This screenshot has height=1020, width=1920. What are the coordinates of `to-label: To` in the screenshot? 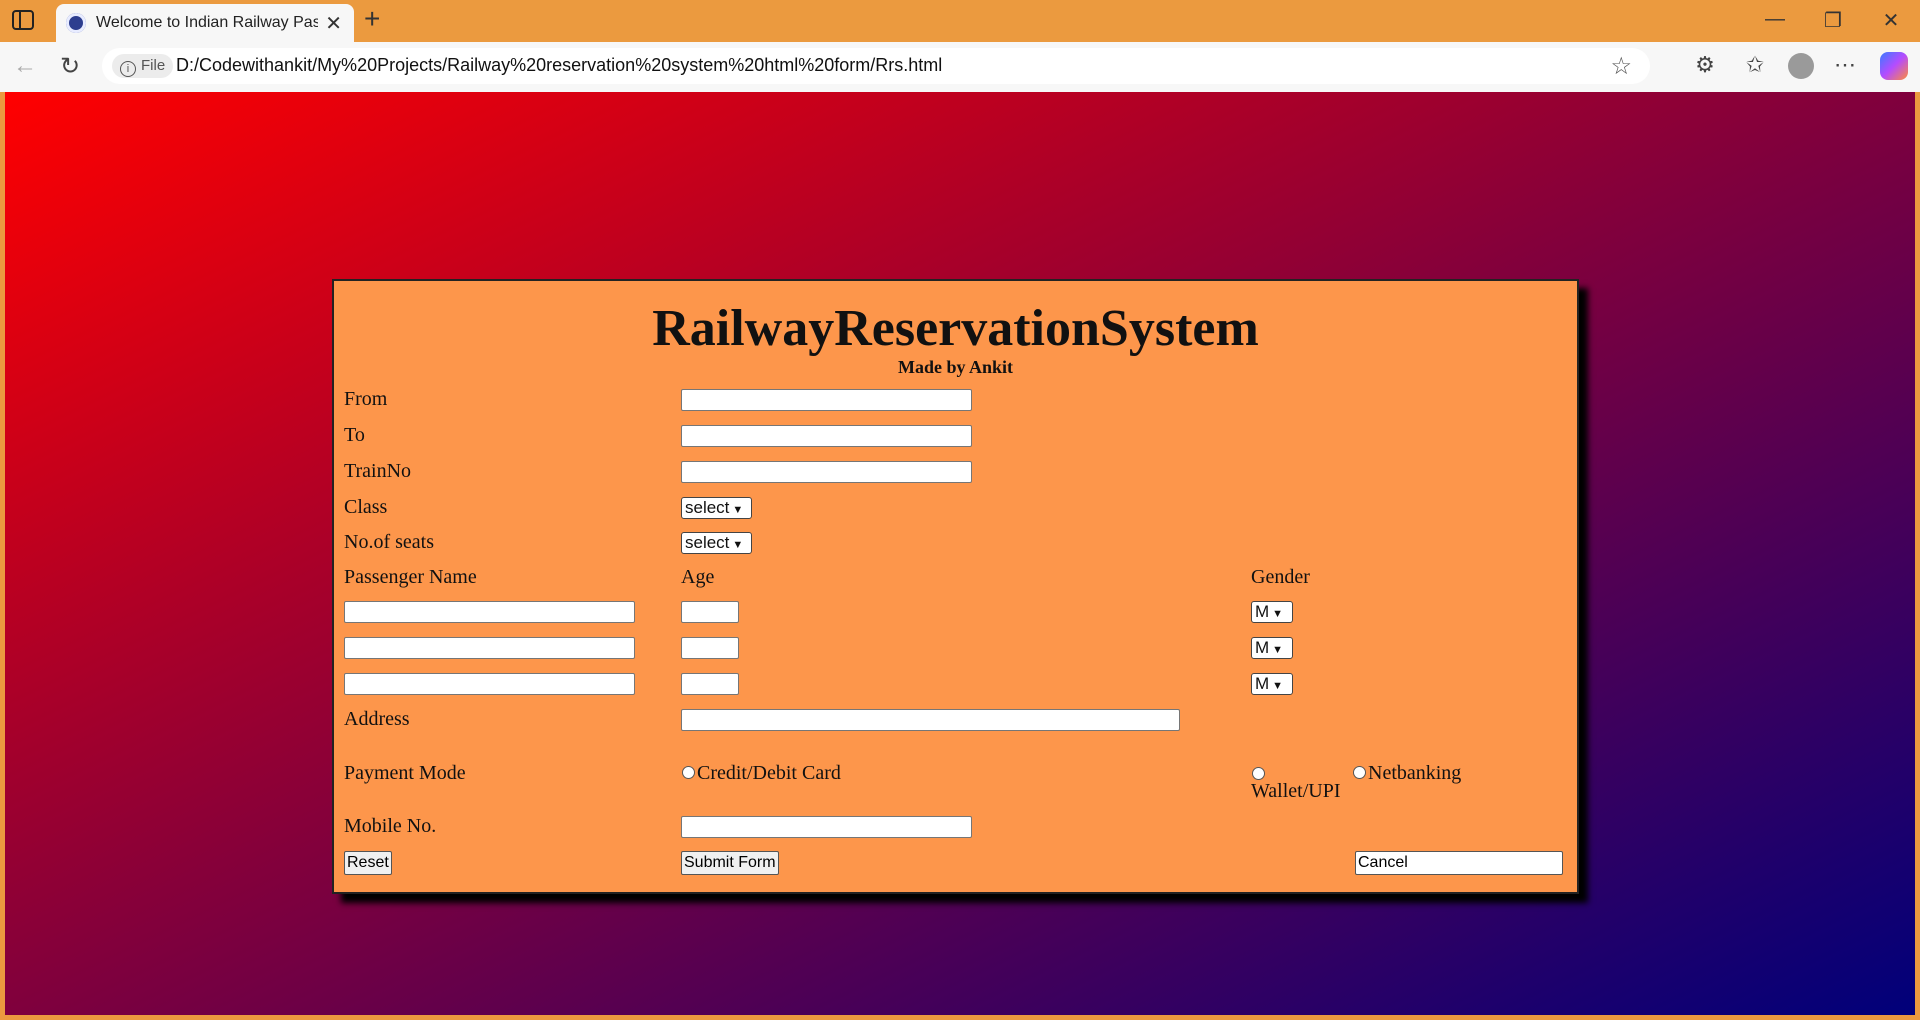 It's located at (354, 435).